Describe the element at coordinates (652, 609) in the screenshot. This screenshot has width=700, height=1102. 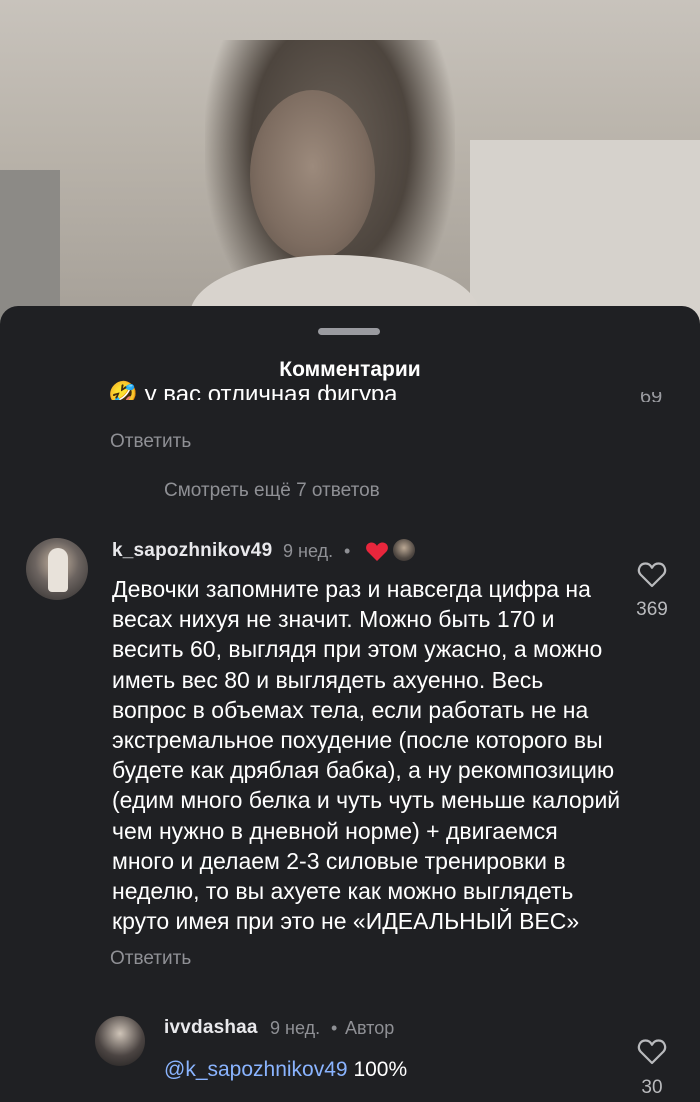
I see `like-count: 369` at that location.